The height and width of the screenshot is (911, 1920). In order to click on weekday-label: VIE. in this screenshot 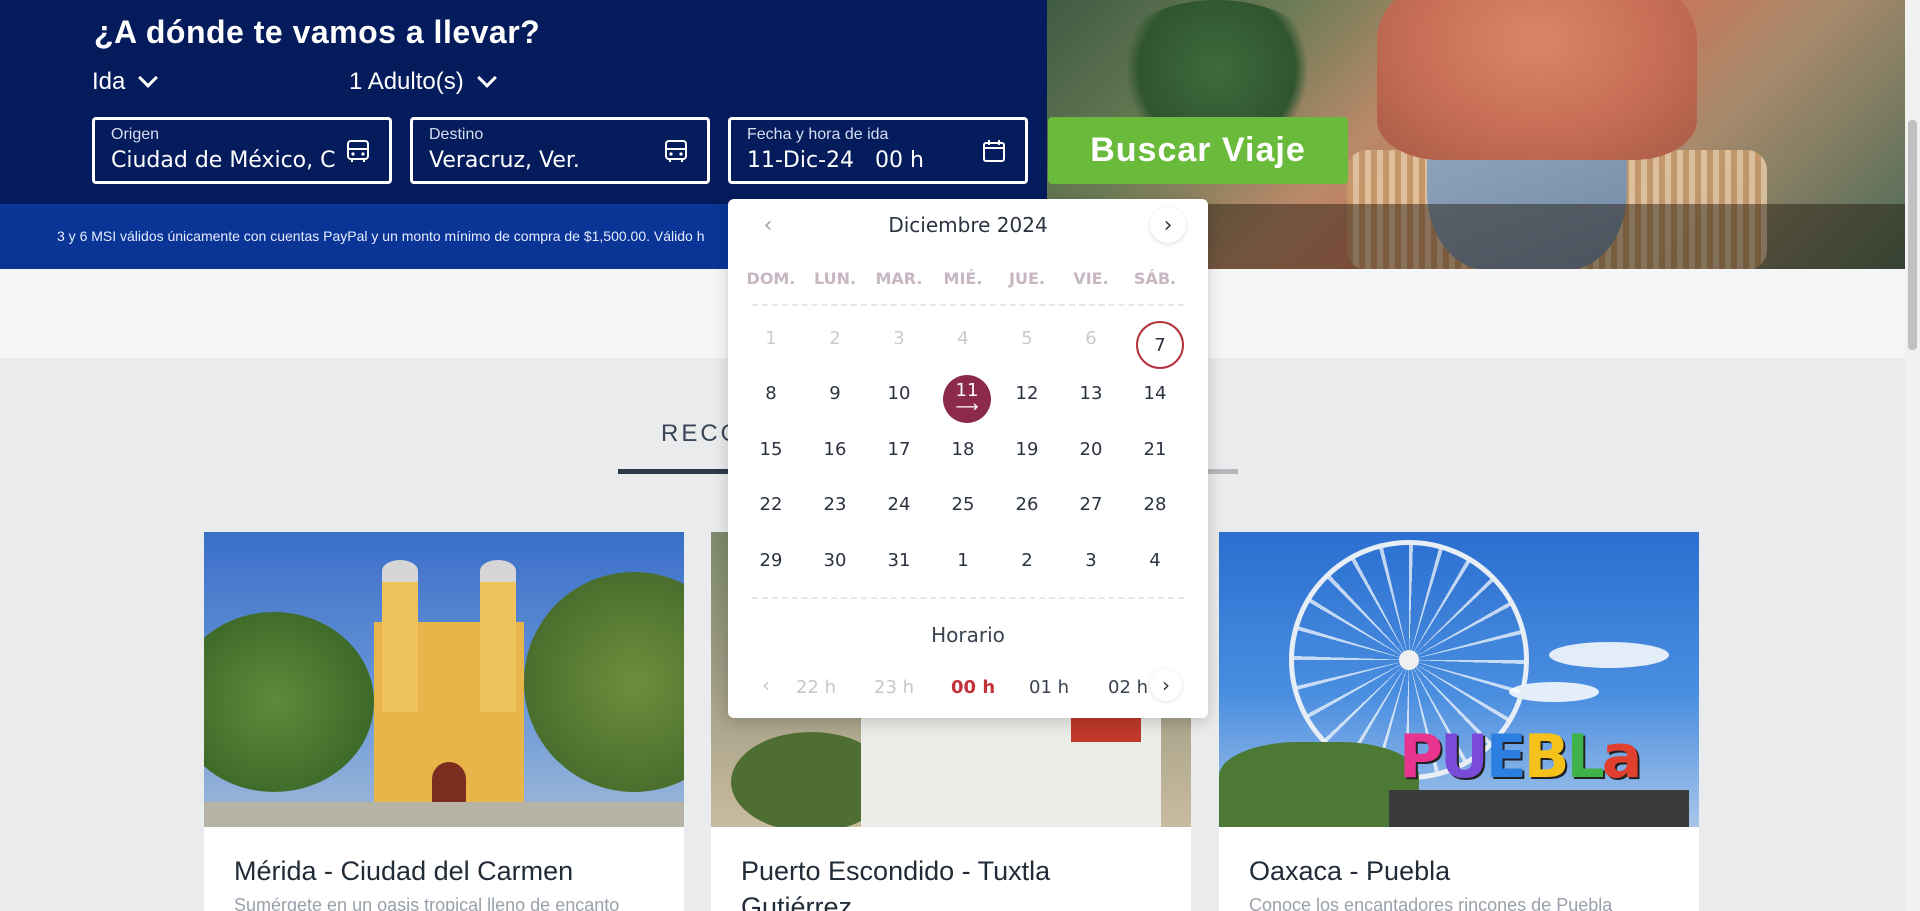, I will do `click(1091, 278)`.